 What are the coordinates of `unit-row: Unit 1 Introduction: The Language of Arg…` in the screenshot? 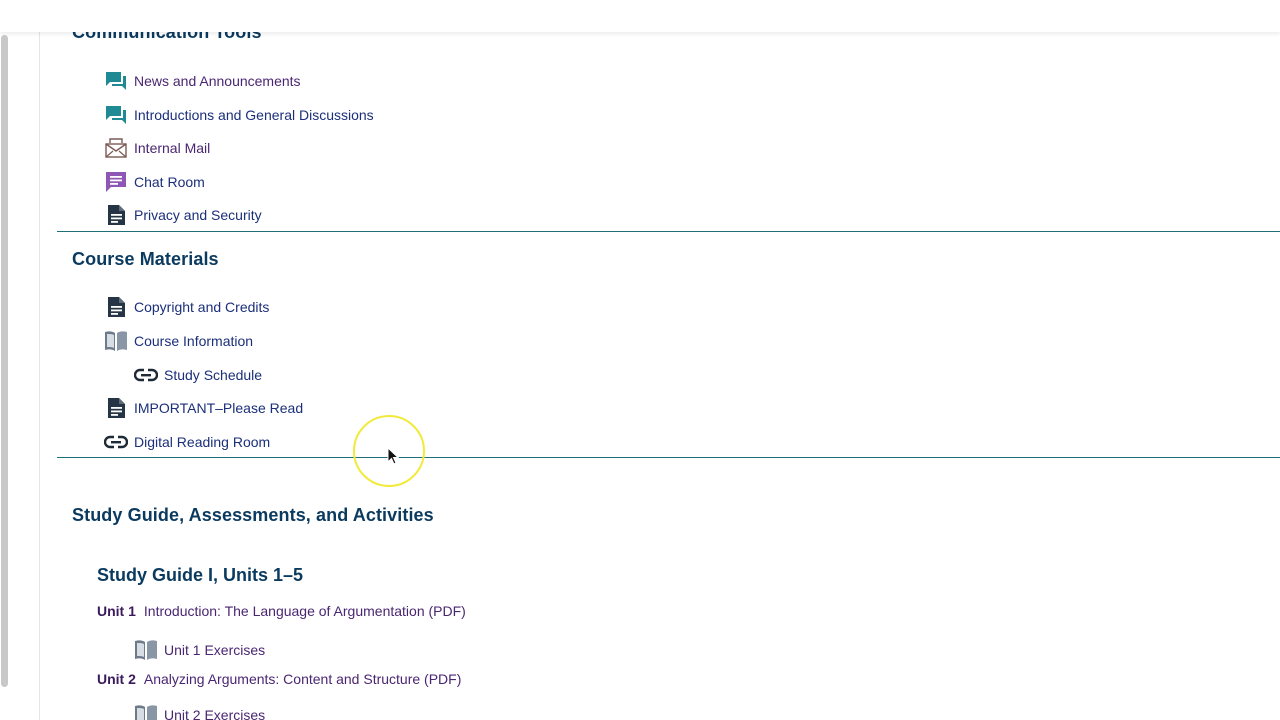 It's located at (281, 611).